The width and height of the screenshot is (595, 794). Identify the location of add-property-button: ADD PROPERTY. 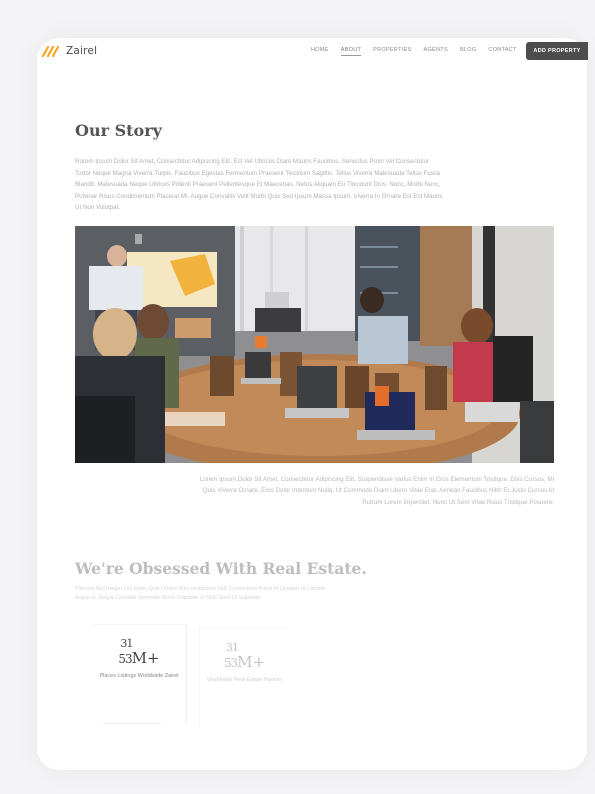
(557, 51).